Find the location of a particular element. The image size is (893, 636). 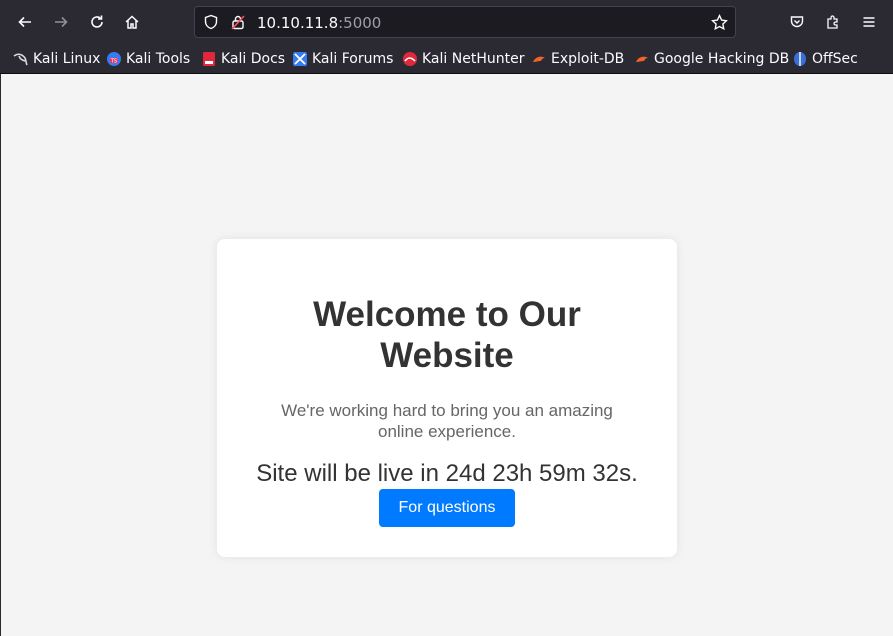

puzzle-piece-icon is located at coordinates (832, 22).